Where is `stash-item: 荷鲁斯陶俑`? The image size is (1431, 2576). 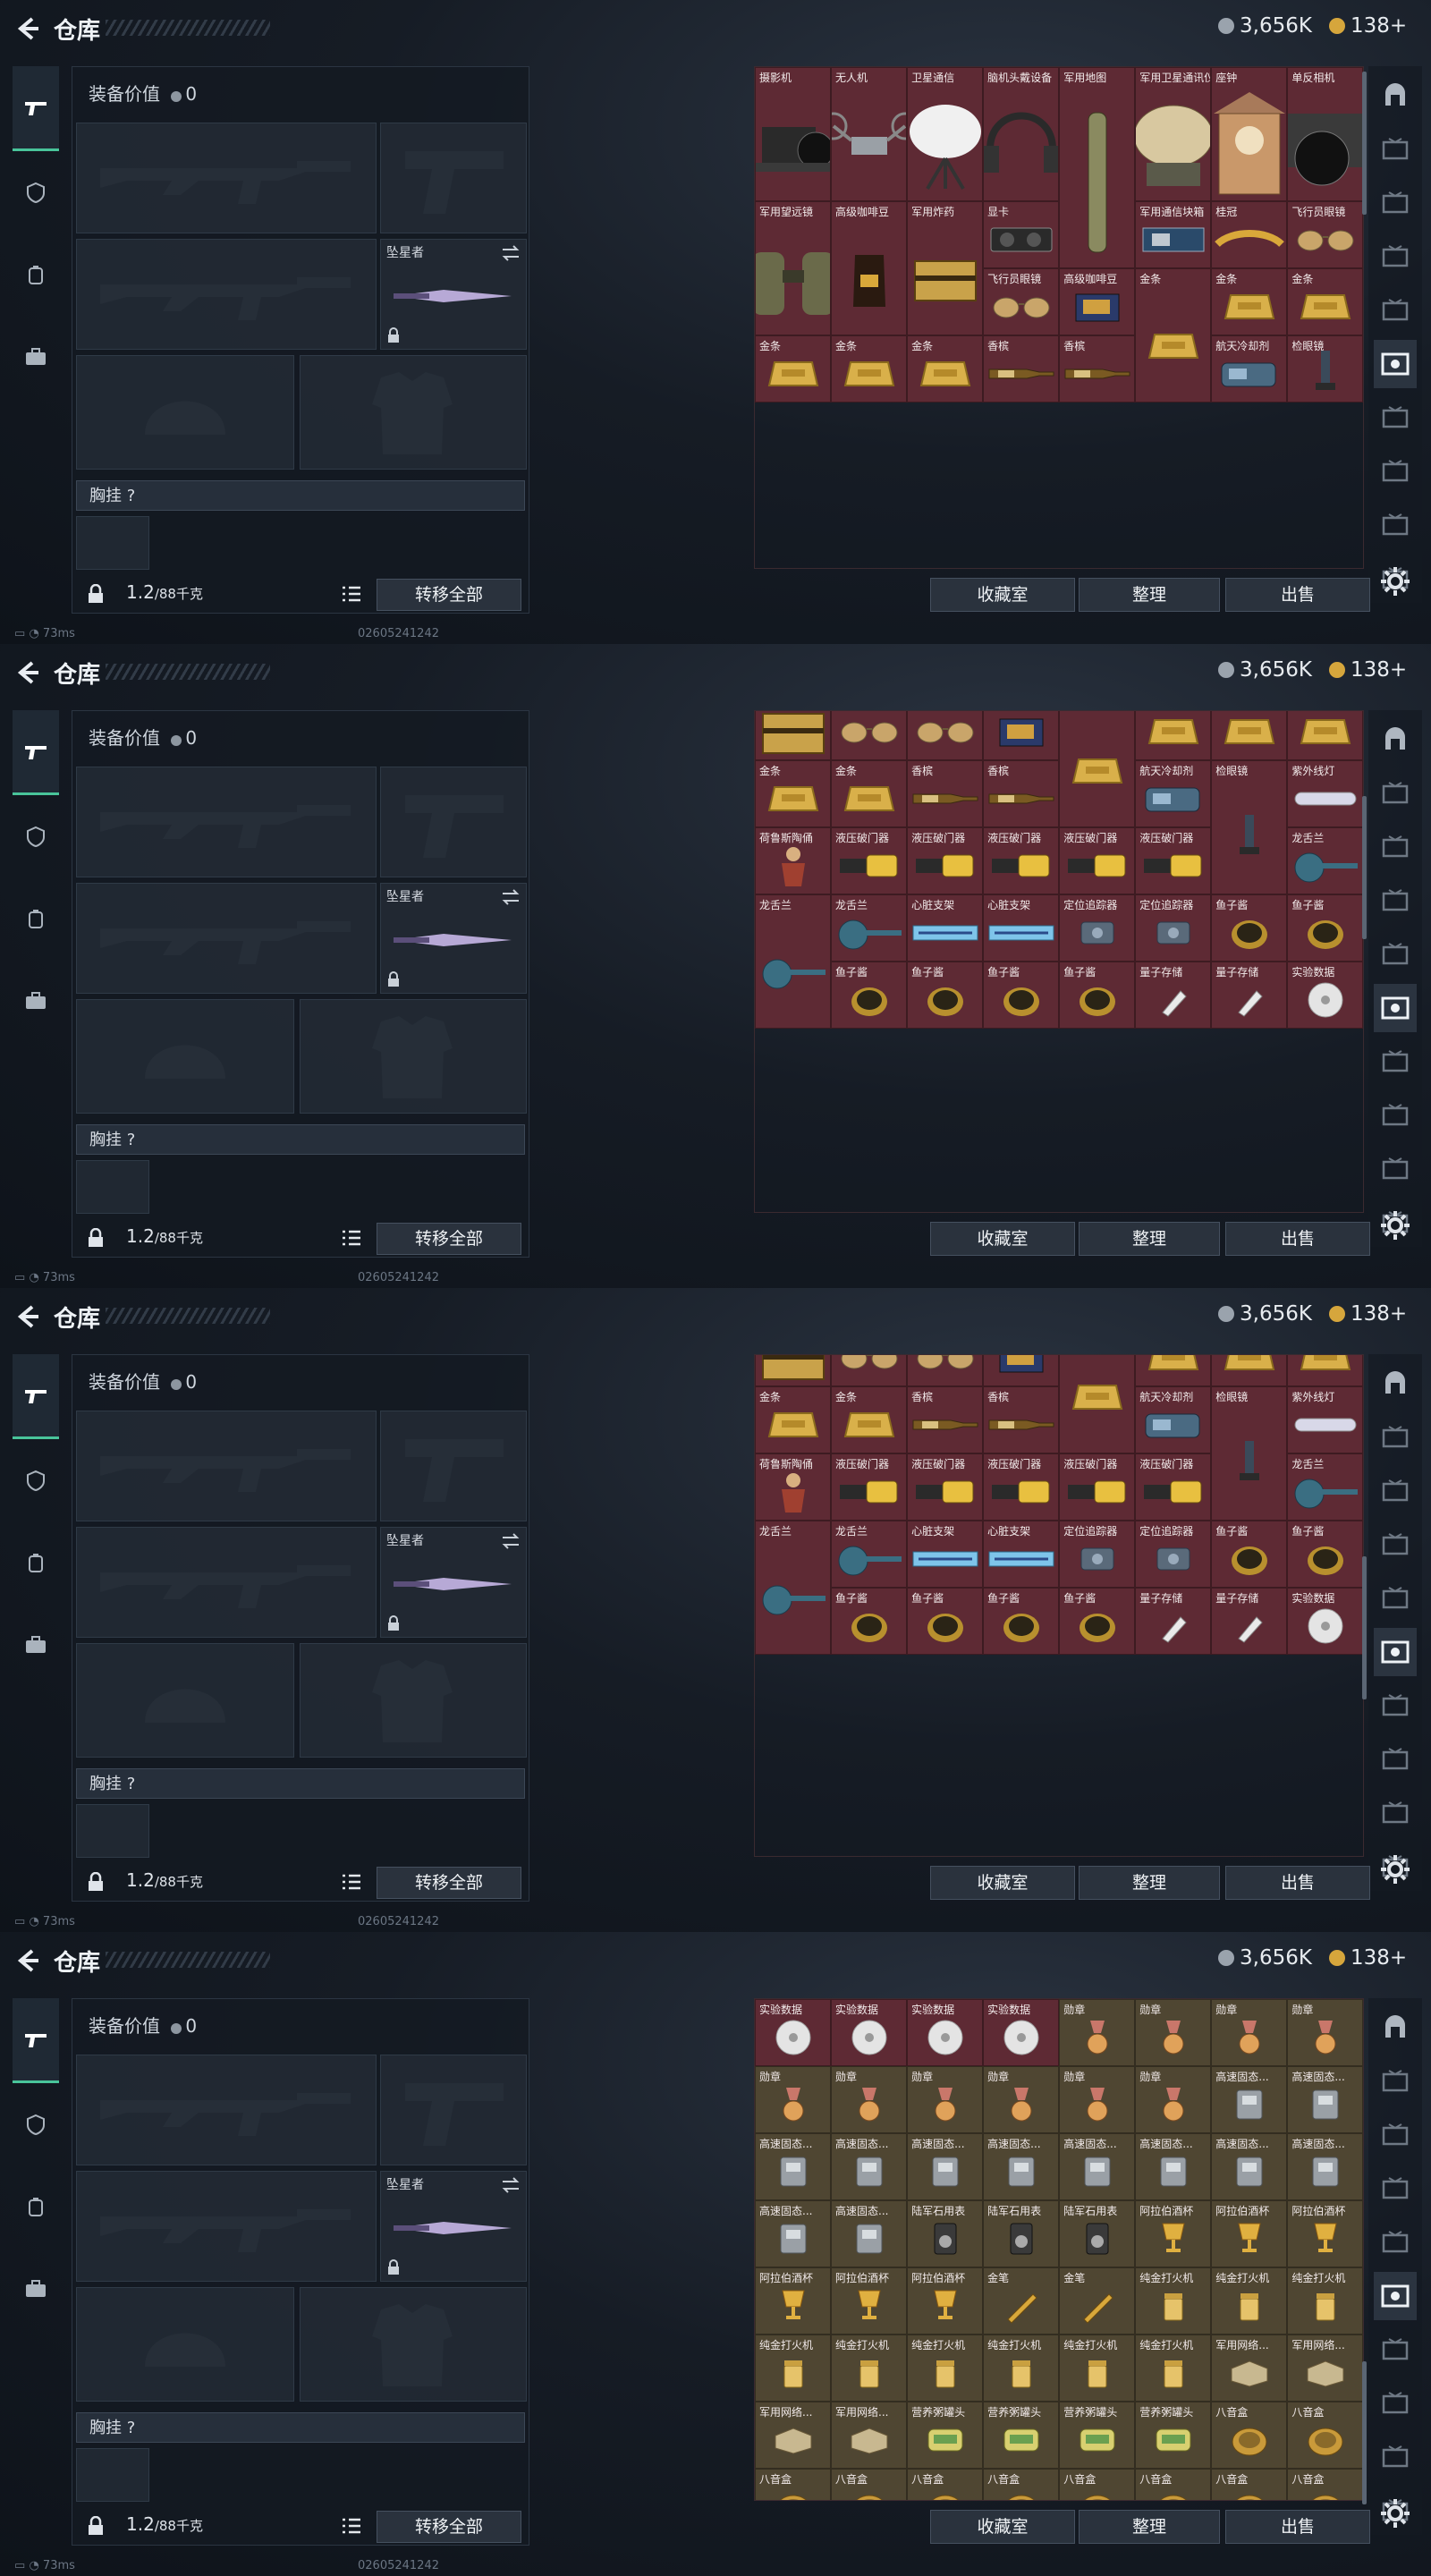 stash-item: 荷鲁斯陶俑 is located at coordinates (794, 1487).